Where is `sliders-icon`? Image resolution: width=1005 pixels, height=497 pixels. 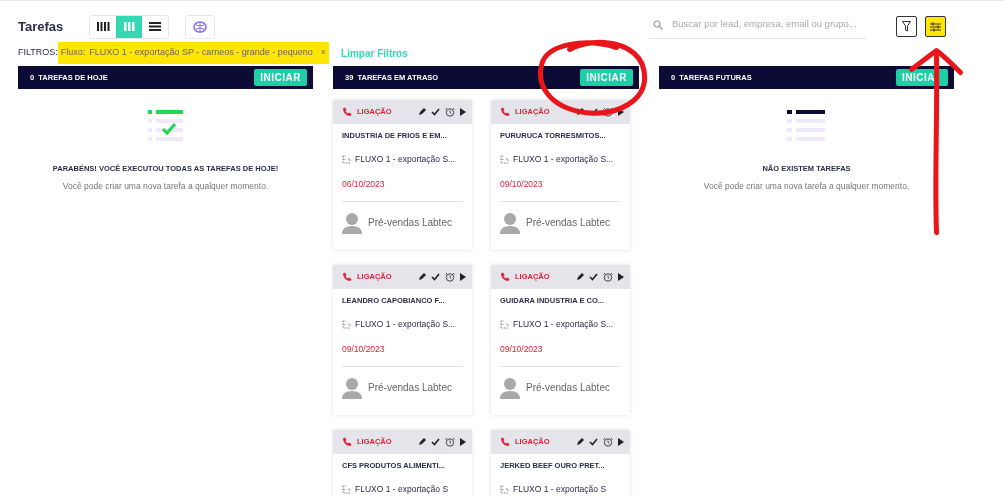 sliders-icon is located at coordinates (935, 26).